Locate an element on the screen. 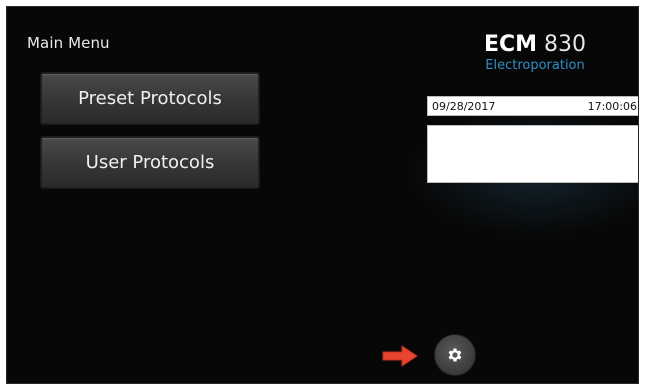 The image size is (645, 390). logo-subtitle: Electroporation is located at coordinates (535, 65).